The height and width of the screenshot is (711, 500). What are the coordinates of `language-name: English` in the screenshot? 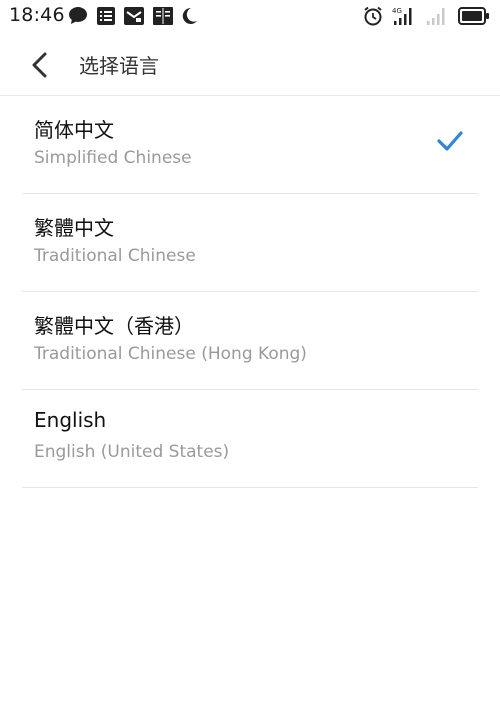 It's located at (70, 420).